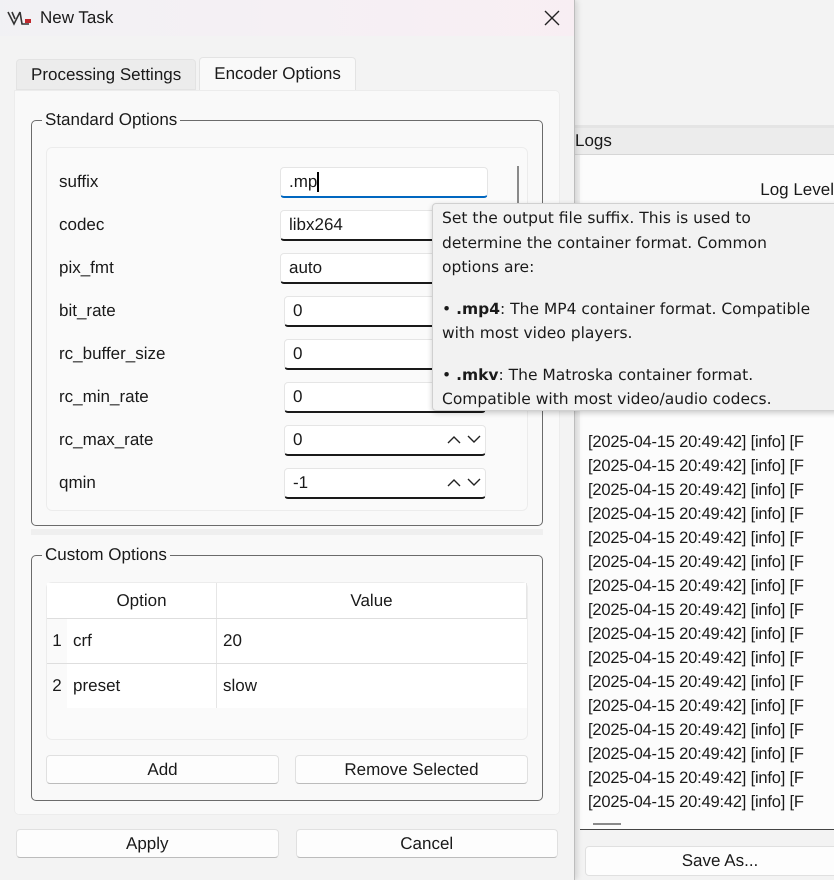  Describe the element at coordinates (104, 397) in the screenshot. I see `option-label: rc_min_rate` at that location.